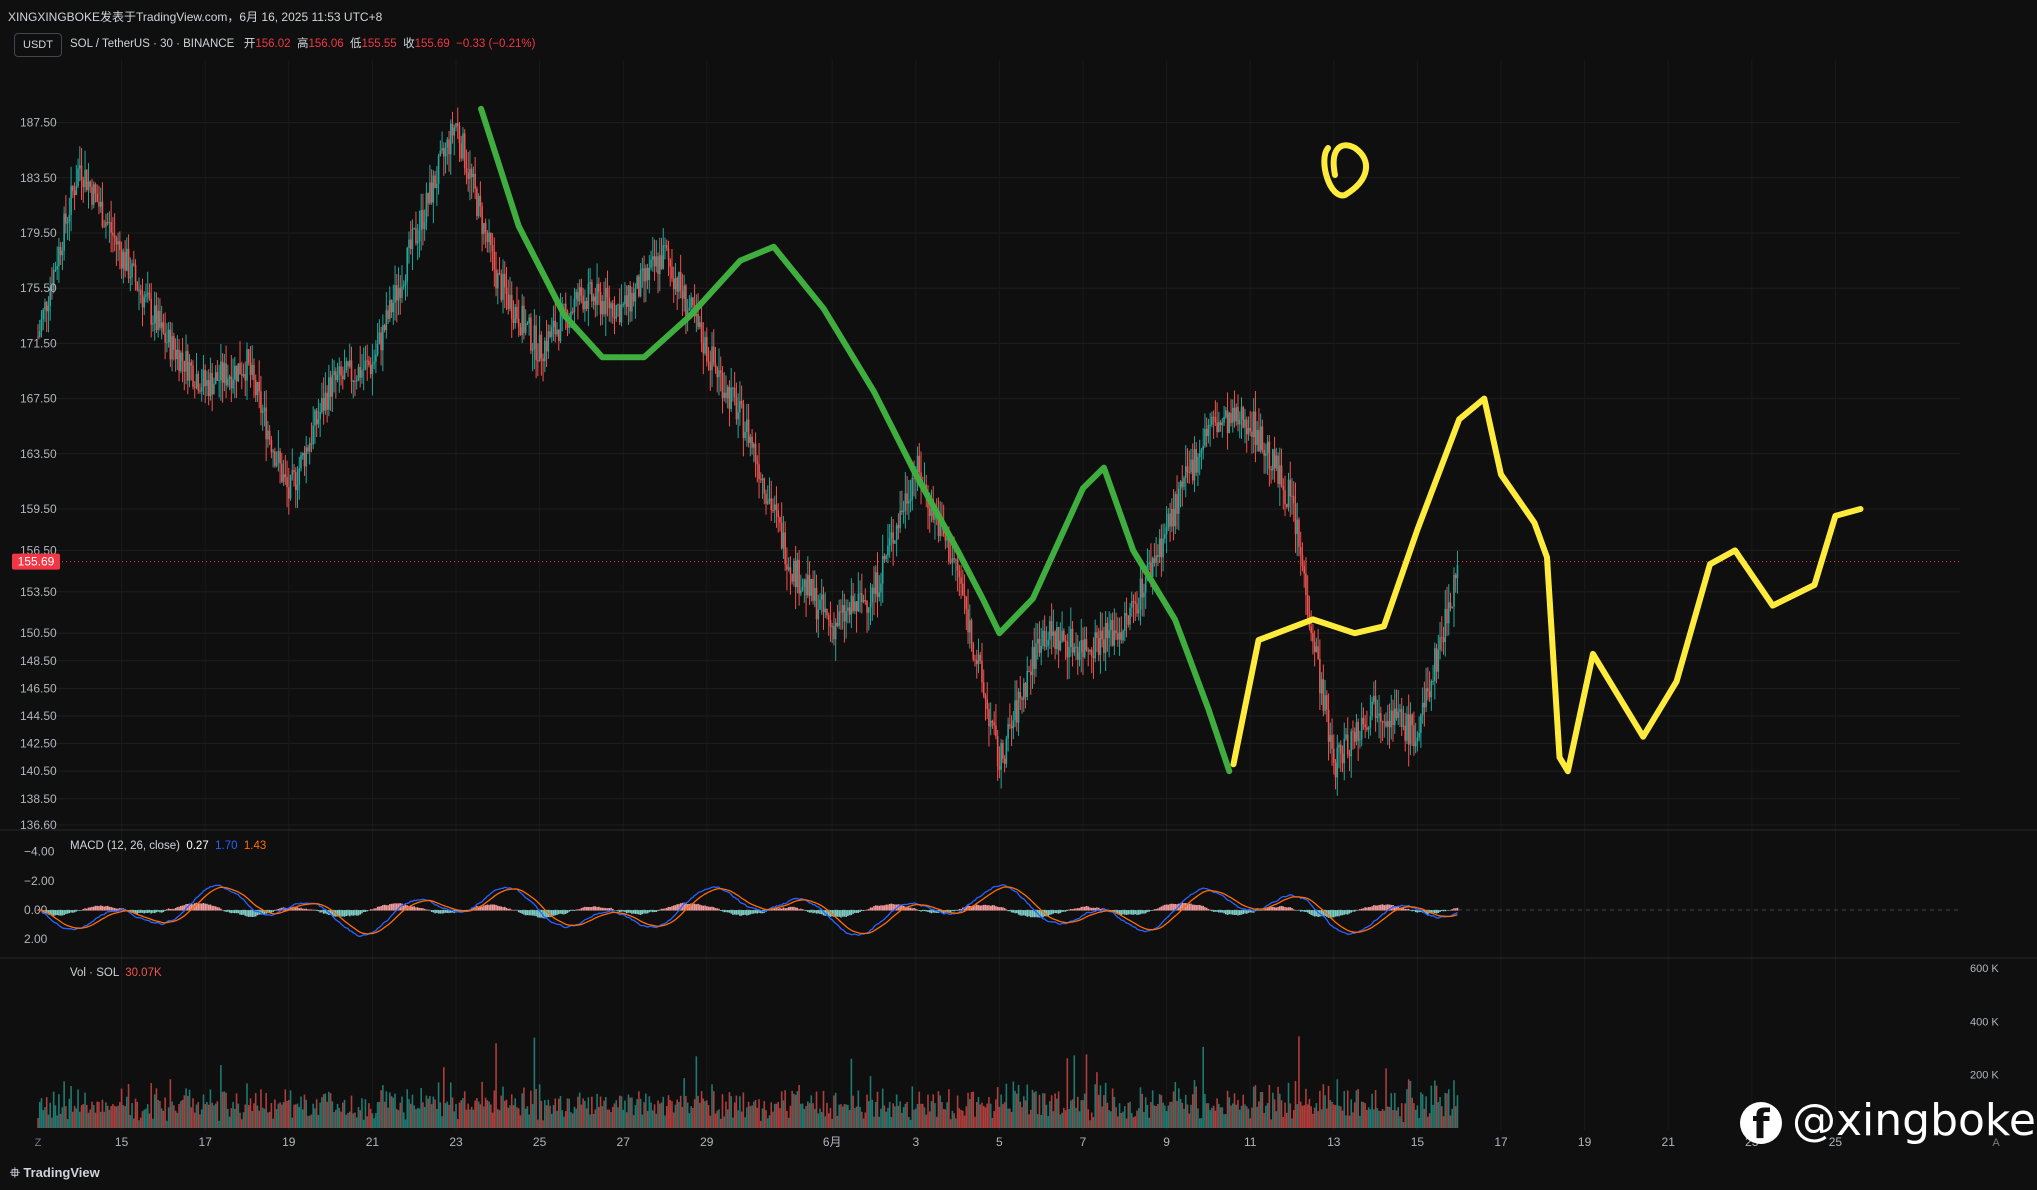 The width and height of the screenshot is (2037, 1190). What do you see at coordinates (36, 939) in the screenshot?
I see `macd-tick-label: 2.00` at bounding box center [36, 939].